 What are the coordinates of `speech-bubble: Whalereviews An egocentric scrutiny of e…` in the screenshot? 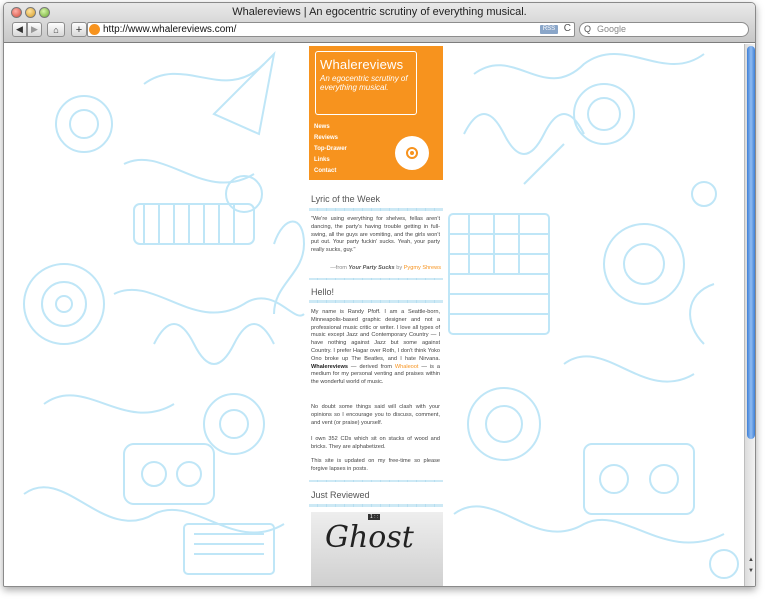 It's located at (366, 83).